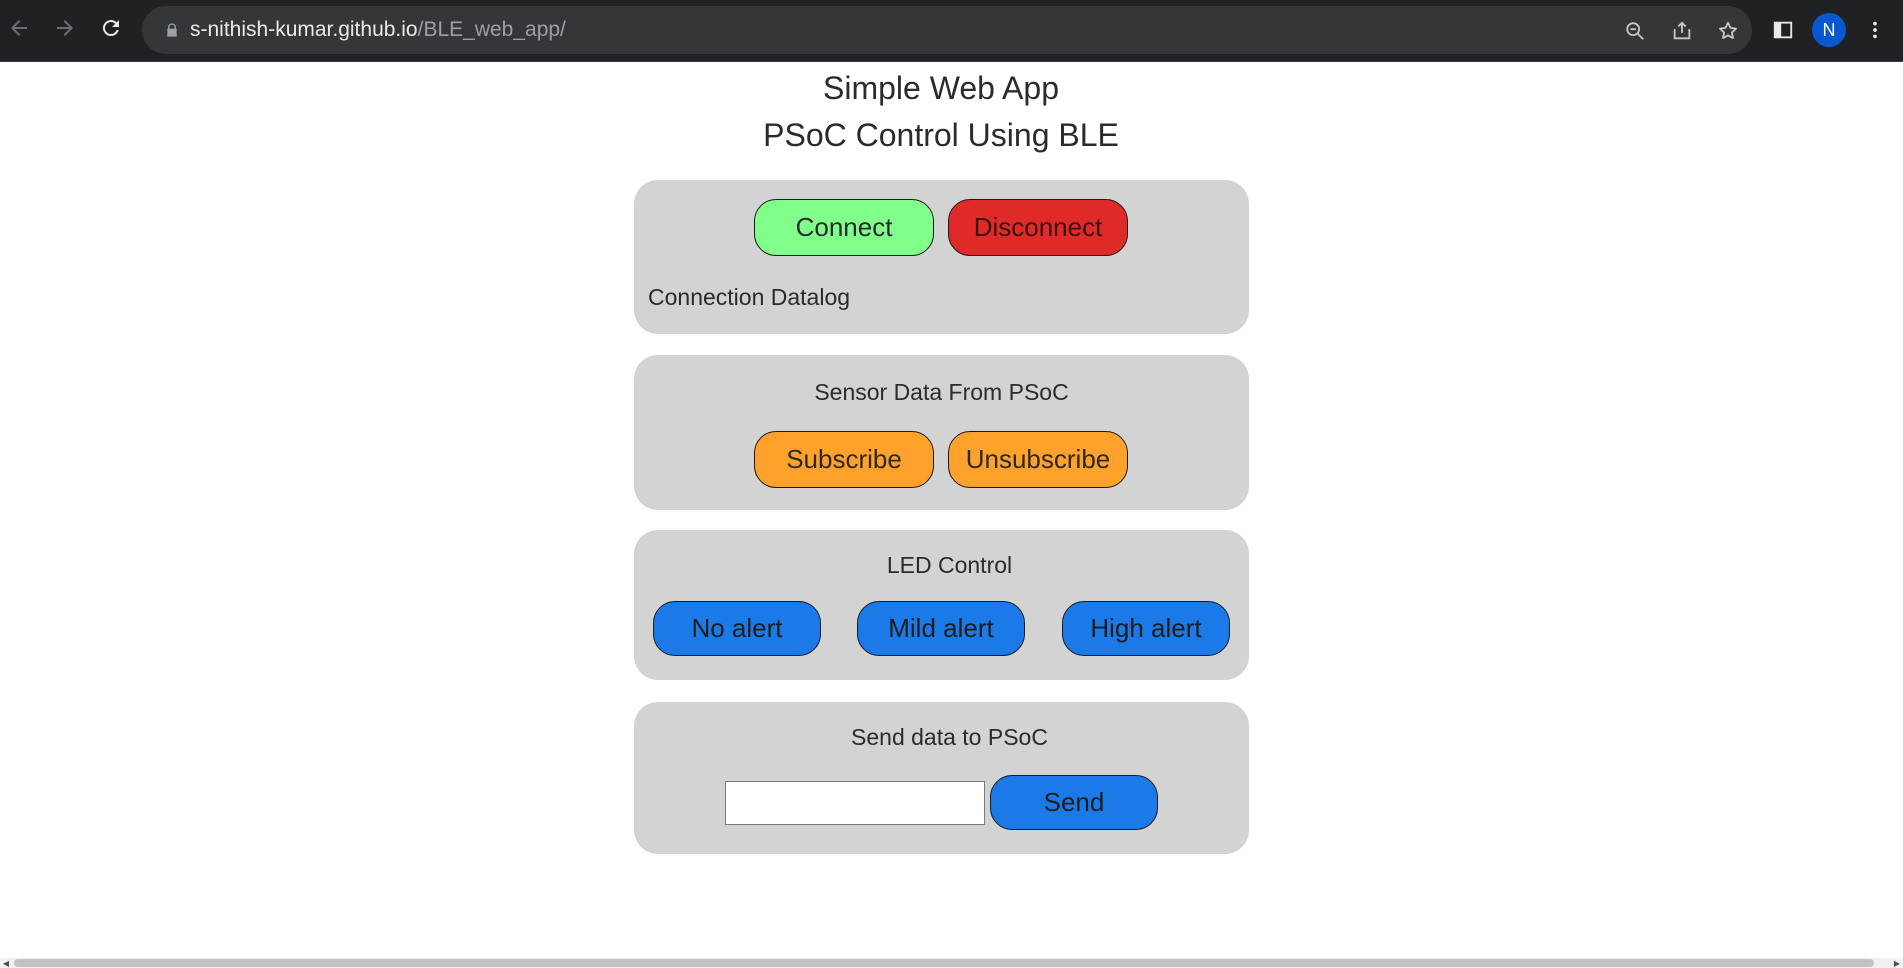  What do you see at coordinates (1682, 31) in the screenshot?
I see `share-icon` at bounding box center [1682, 31].